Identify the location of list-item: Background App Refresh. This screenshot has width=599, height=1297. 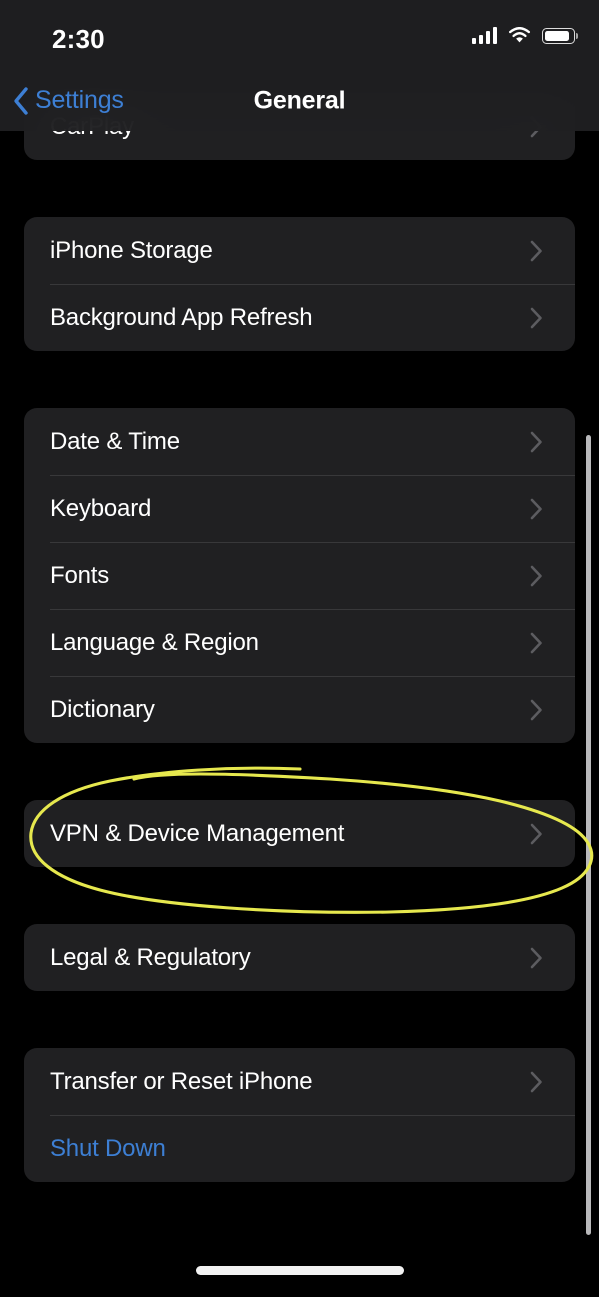
(299, 317).